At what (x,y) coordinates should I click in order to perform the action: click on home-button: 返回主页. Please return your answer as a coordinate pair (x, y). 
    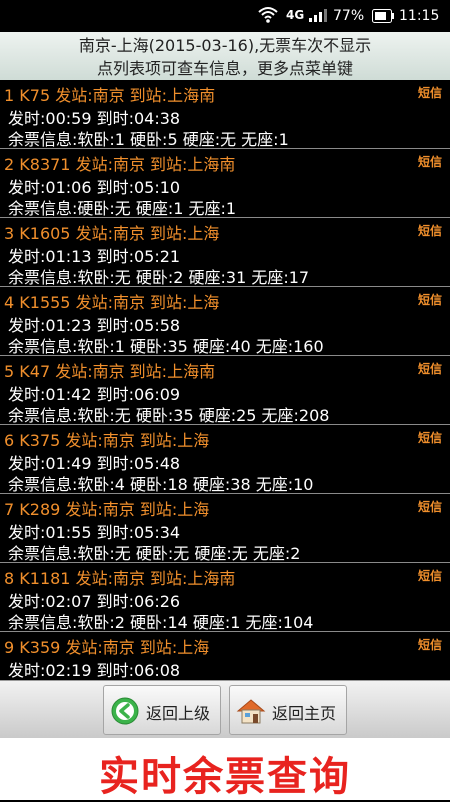
    Looking at the image, I should click on (288, 710).